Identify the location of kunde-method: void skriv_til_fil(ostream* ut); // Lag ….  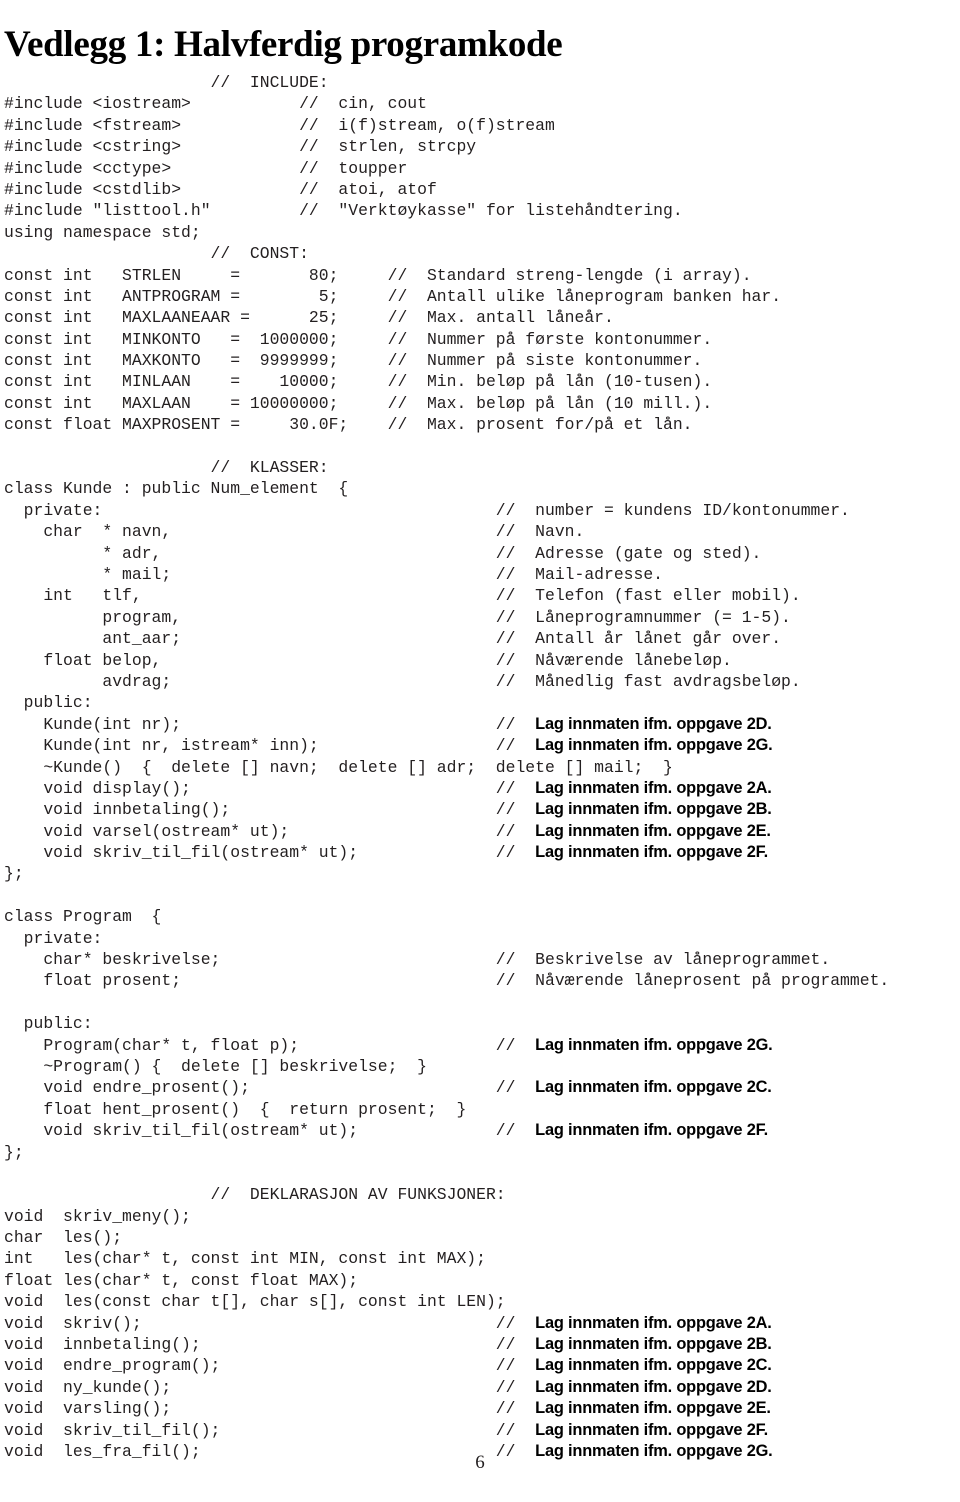
(386, 853).